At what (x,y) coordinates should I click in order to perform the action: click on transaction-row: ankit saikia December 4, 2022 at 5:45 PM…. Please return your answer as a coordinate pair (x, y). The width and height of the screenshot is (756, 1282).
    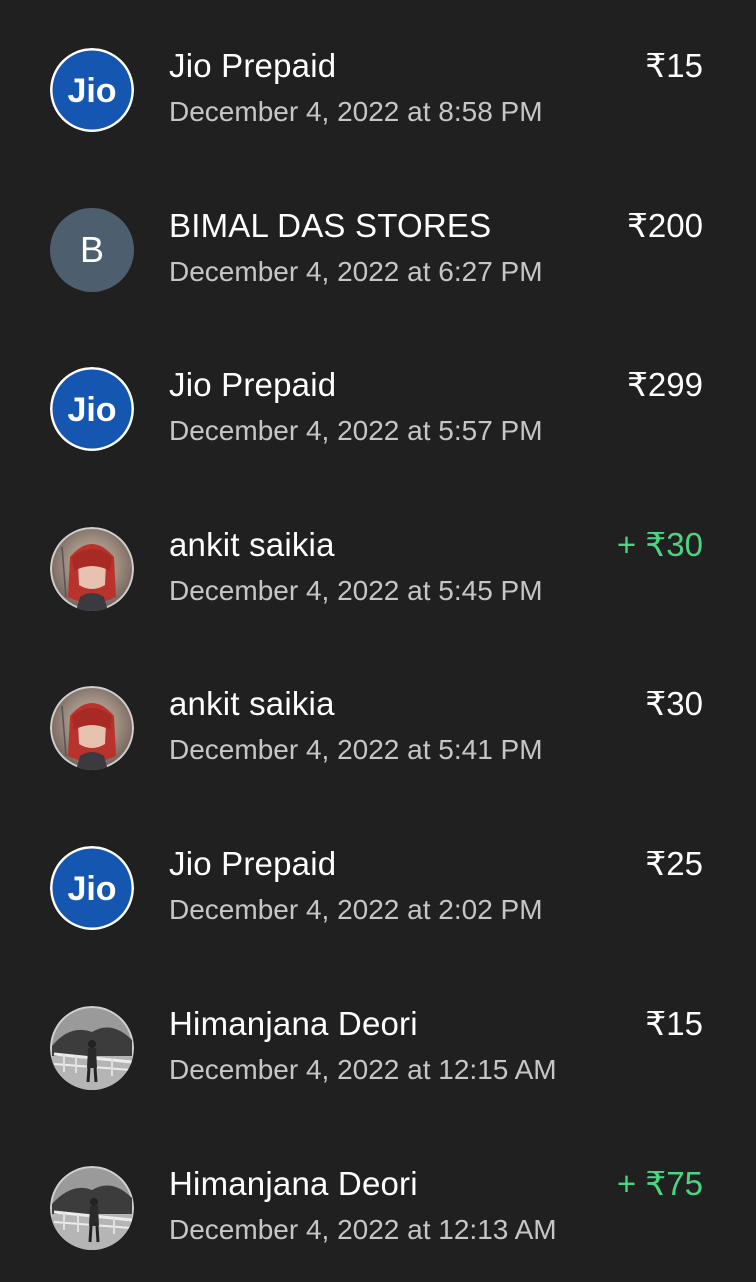
    Looking at the image, I should click on (378, 583).